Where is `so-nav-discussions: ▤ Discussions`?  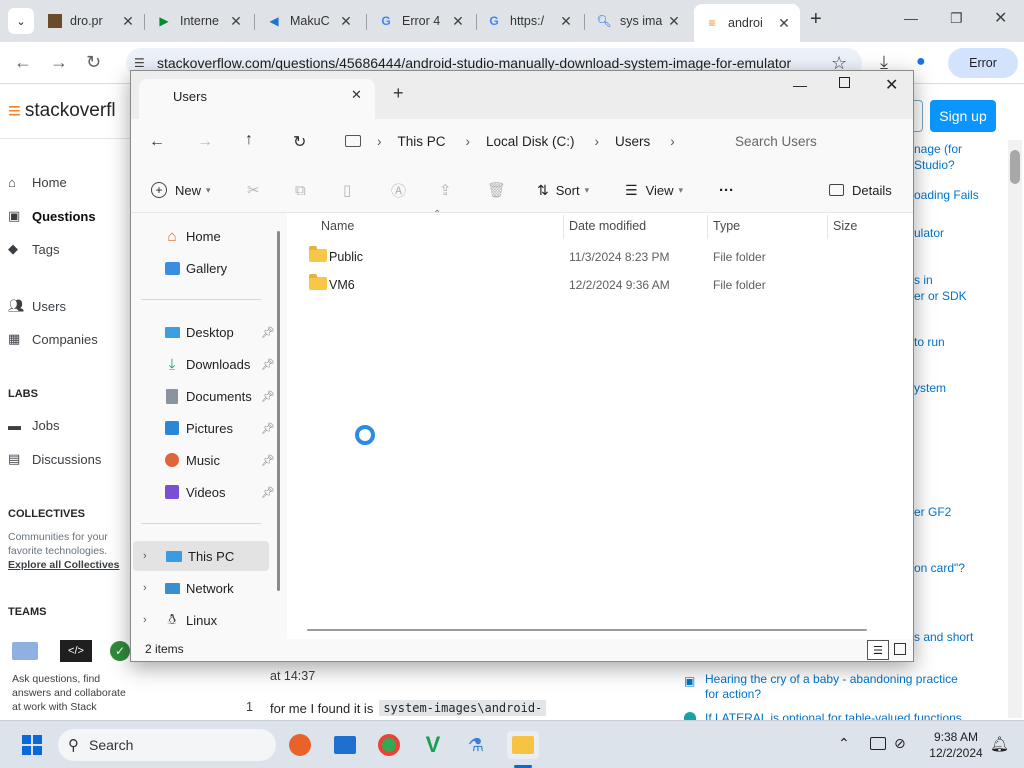 so-nav-discussions: ▤ Discussions is located at coordinates (54, 459).